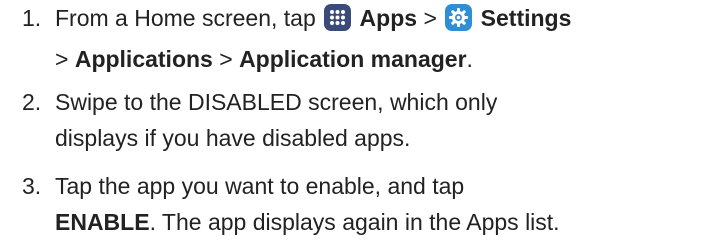 This screenshot has width=701, height=251. I want to click on period: ., so click(469, 59).